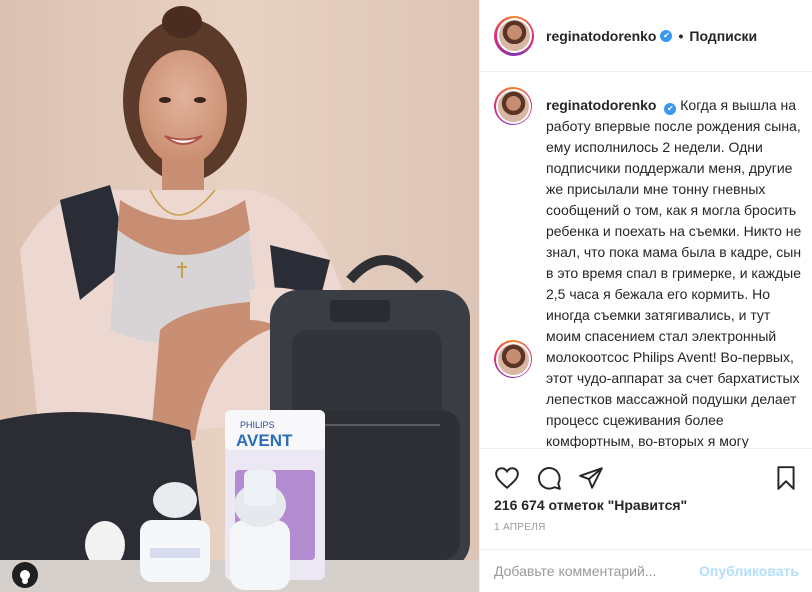 The image size is (812, 592). I want to click on comment-avatar, so click(513, 359).